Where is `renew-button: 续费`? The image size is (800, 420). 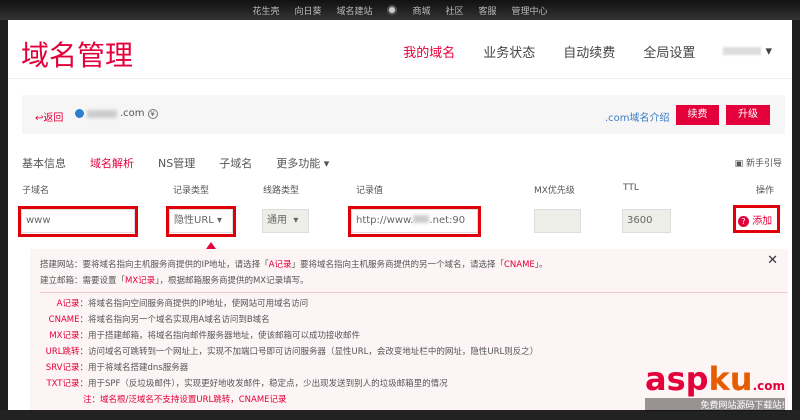 renew-button: 续费 is located at coordinates (697, 115).